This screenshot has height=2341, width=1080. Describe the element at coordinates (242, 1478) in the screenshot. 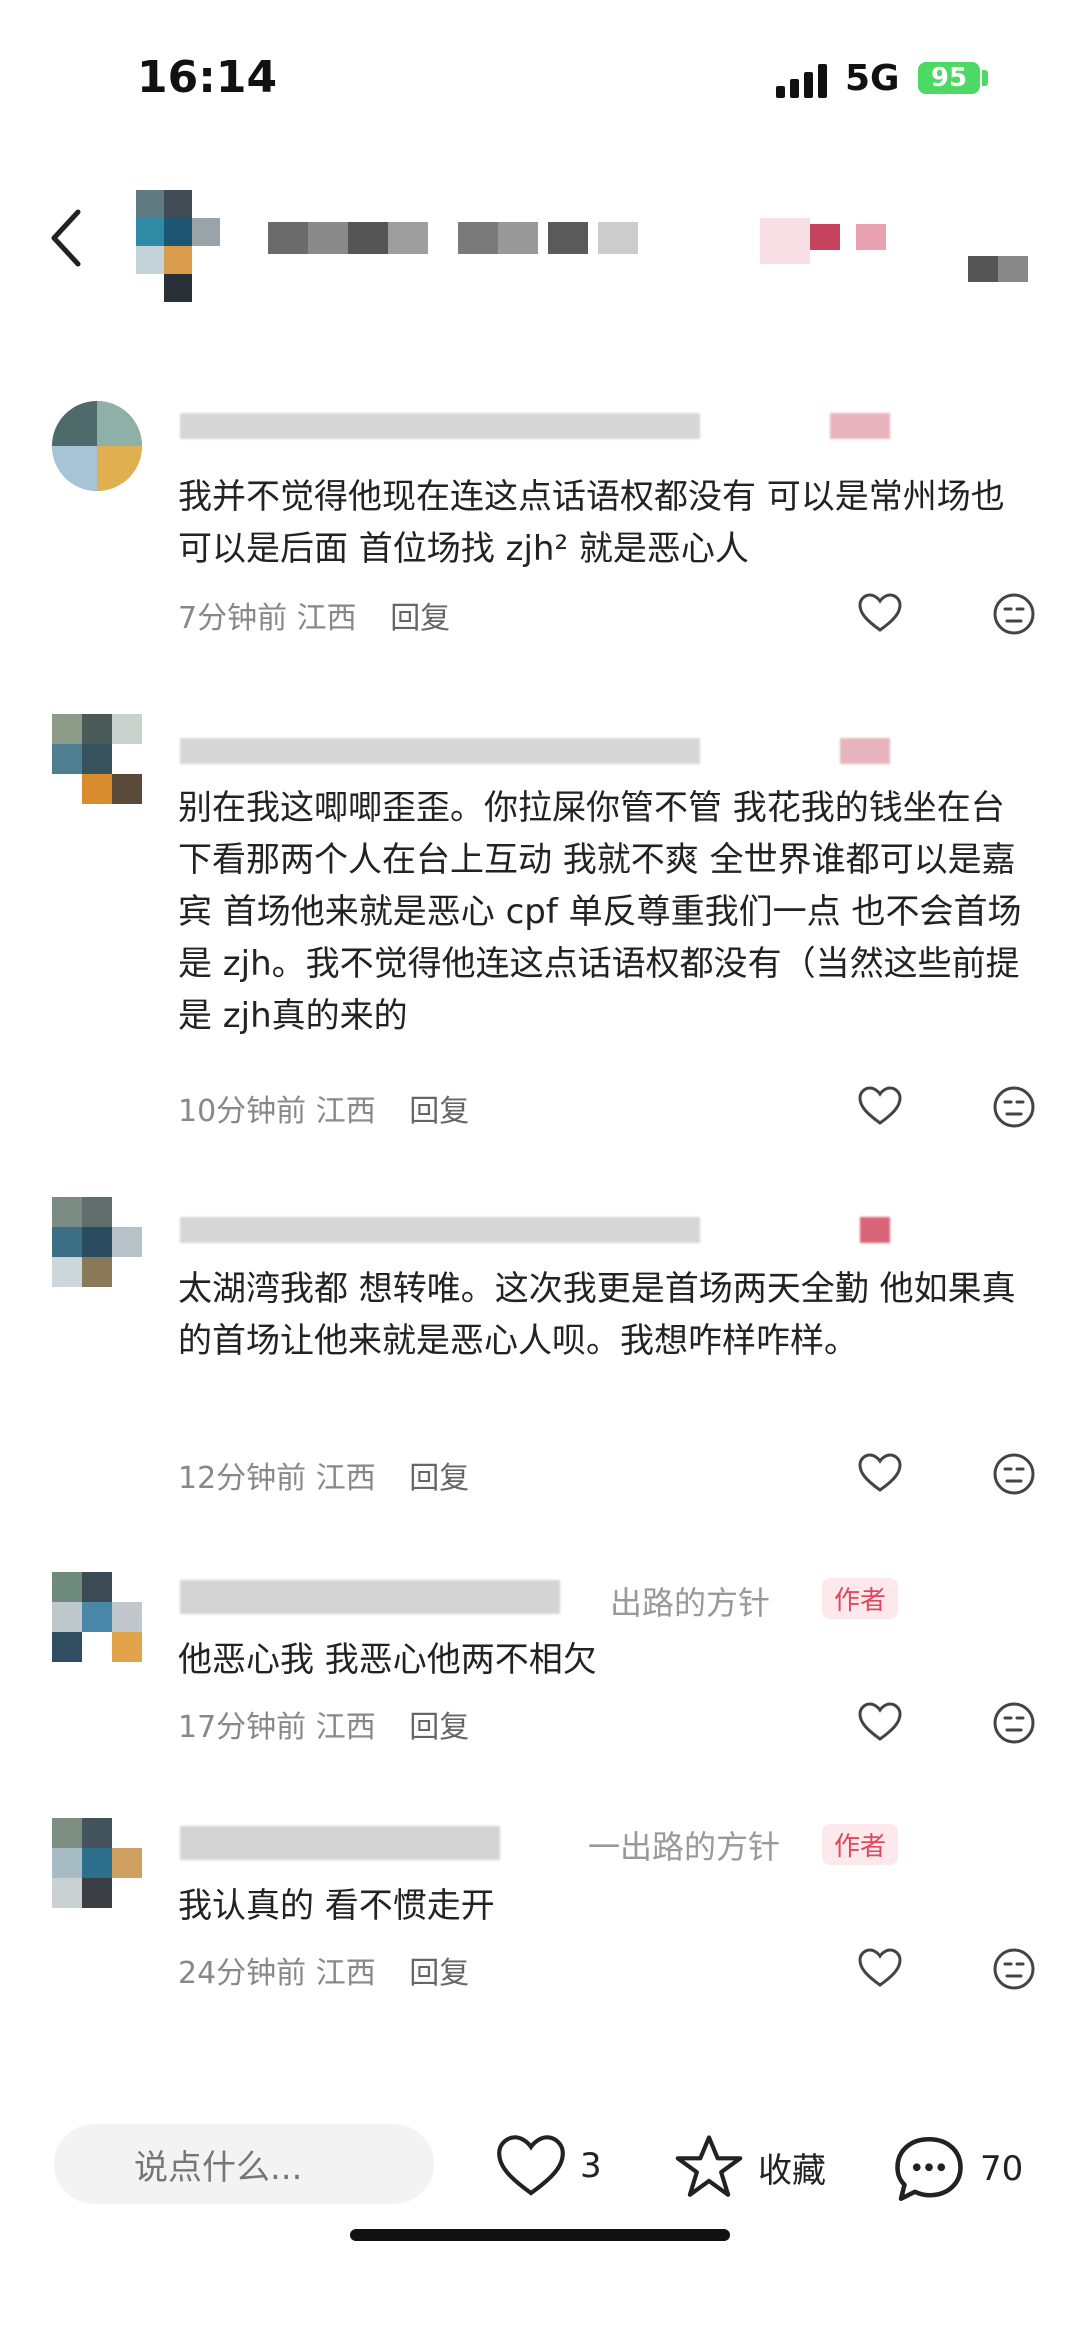

I see `comment-time: 12分钟前` at that location.